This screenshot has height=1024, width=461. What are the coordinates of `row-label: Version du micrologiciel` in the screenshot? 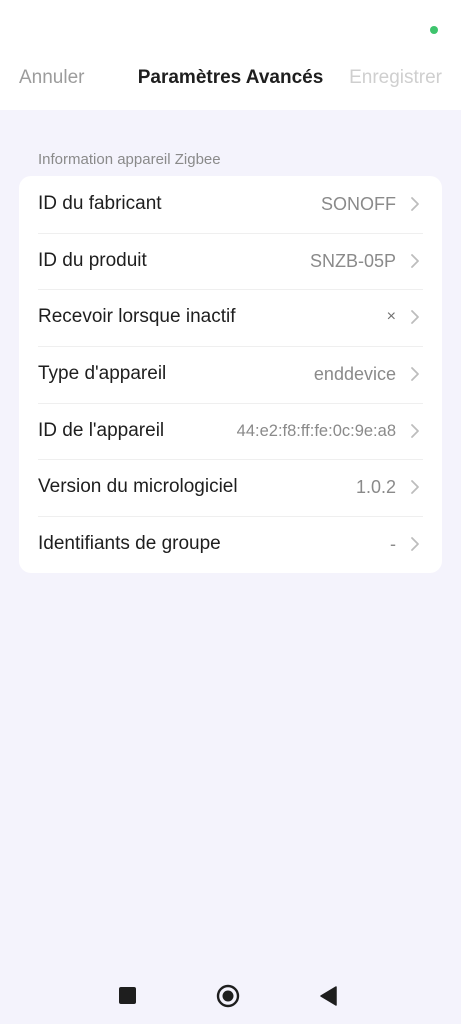 It's located at (138, 487).